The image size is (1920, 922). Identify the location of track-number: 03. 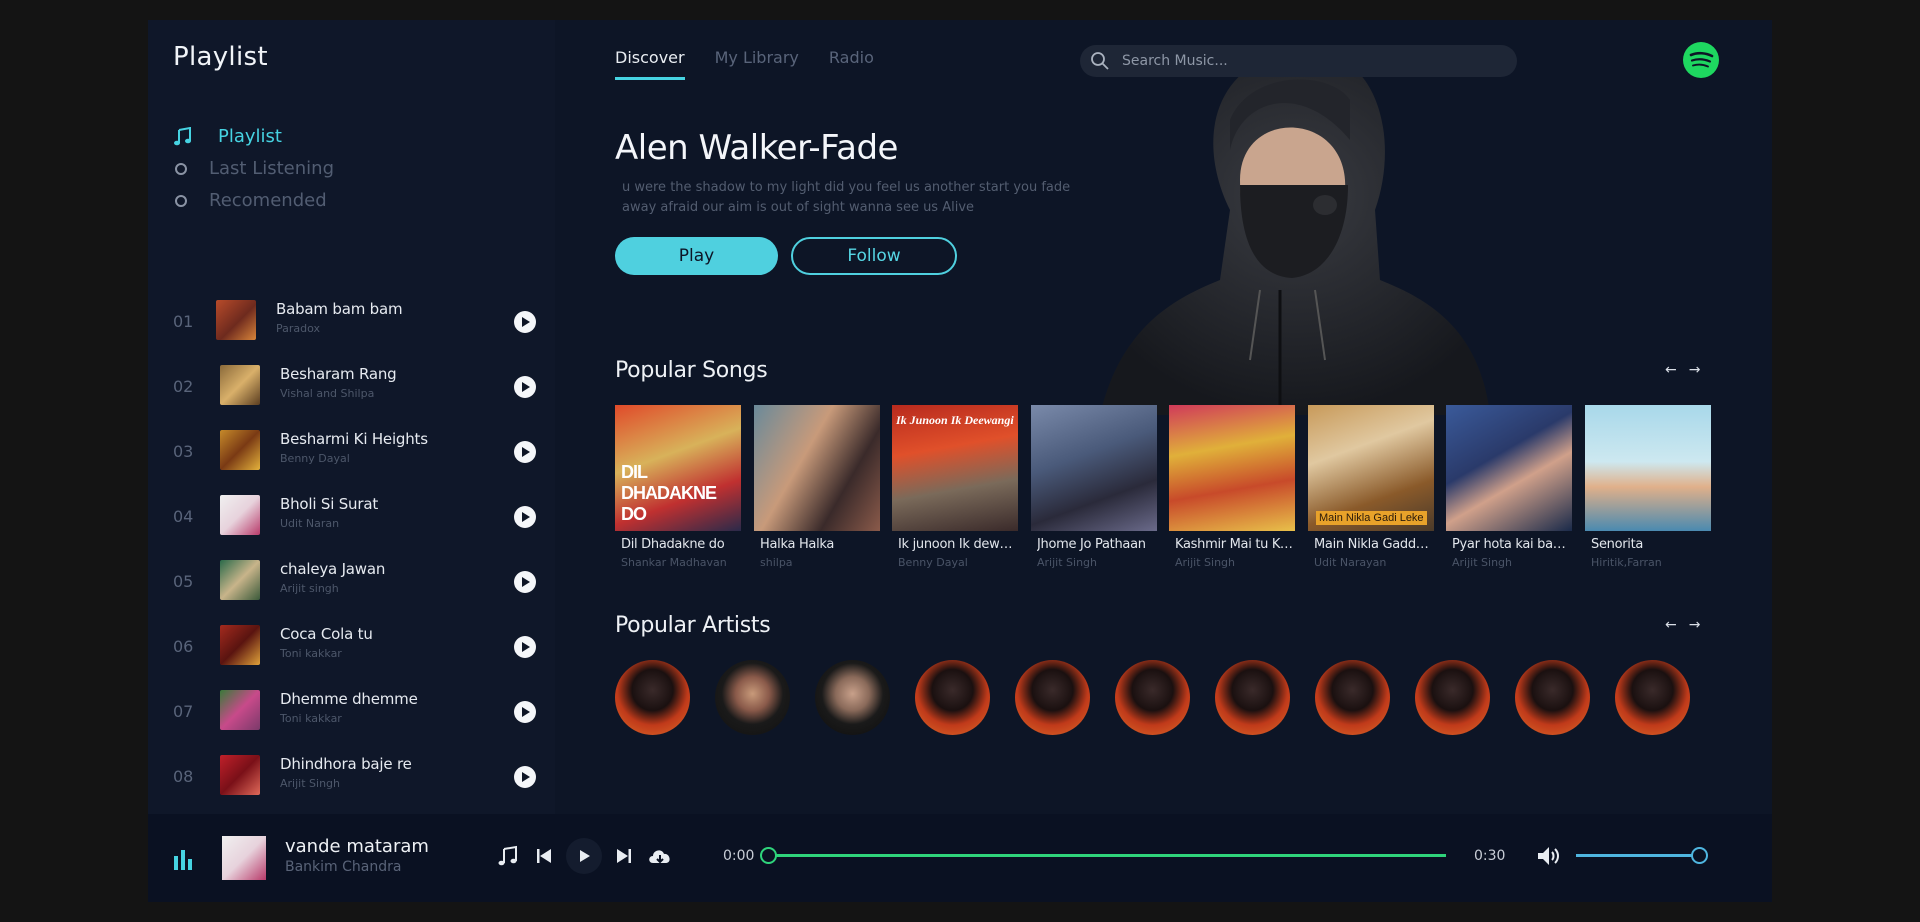
(183, 451).